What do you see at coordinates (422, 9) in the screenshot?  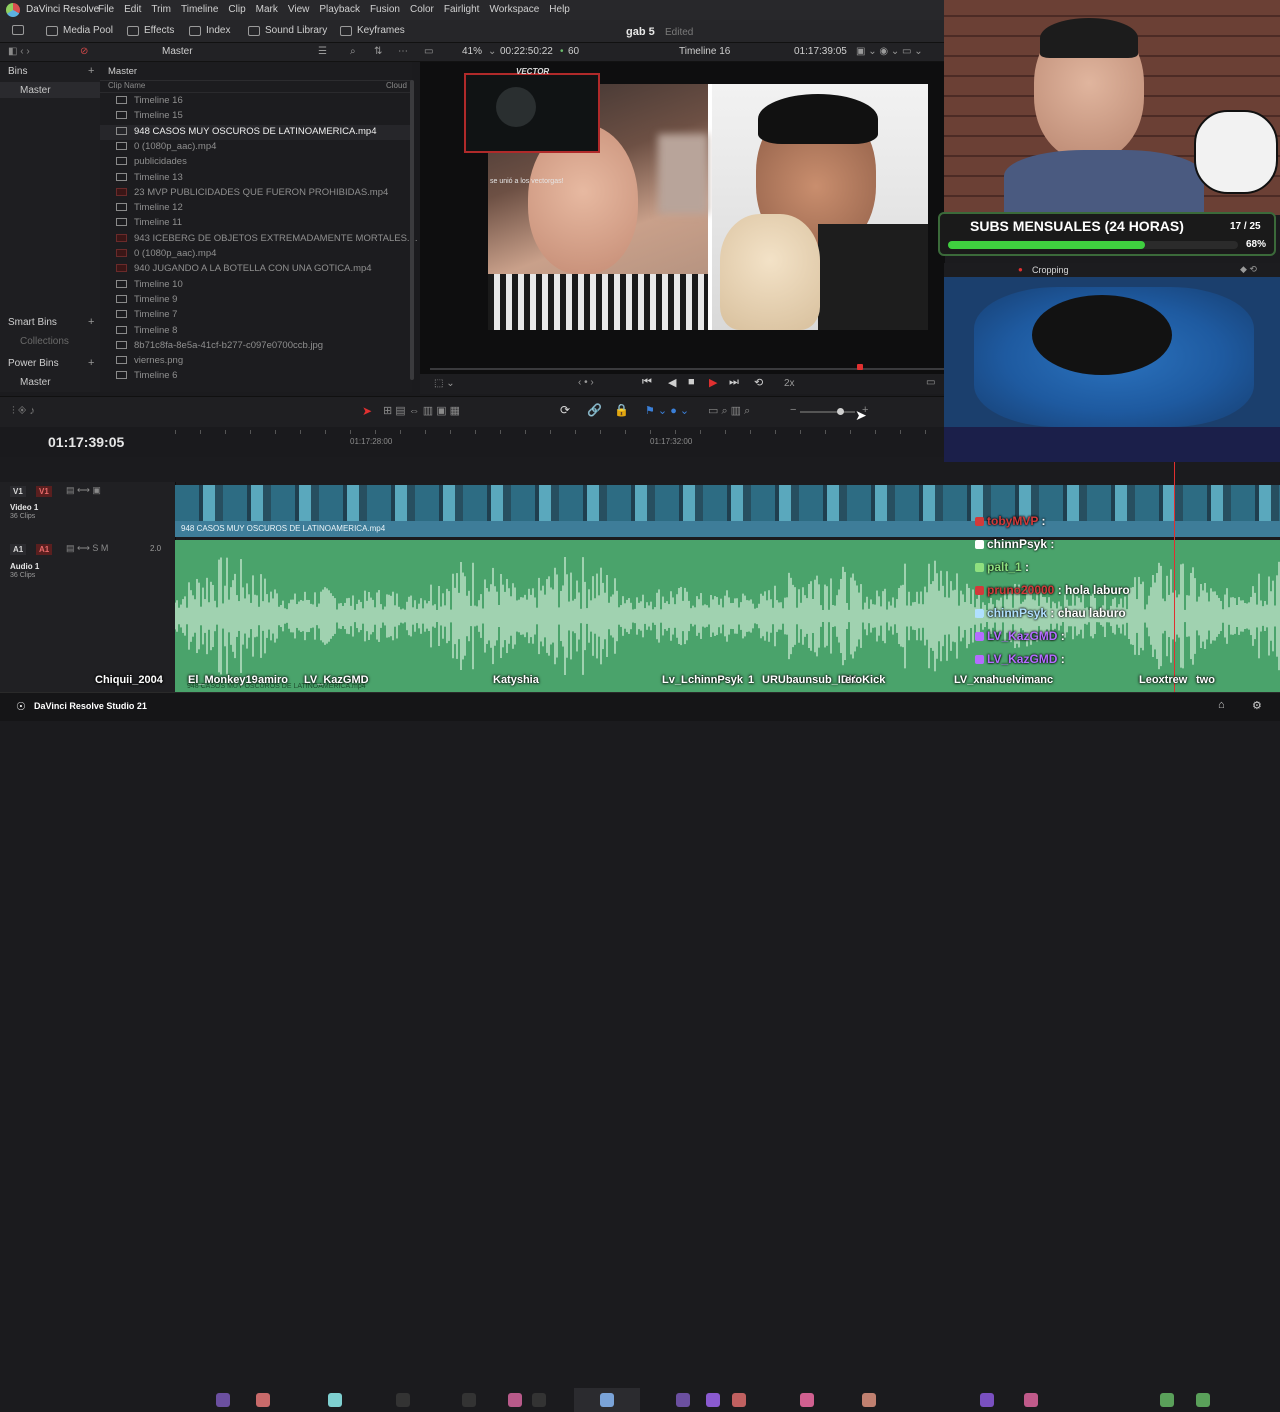 I see `menu-color: Color` at bounding box center [422, 9].